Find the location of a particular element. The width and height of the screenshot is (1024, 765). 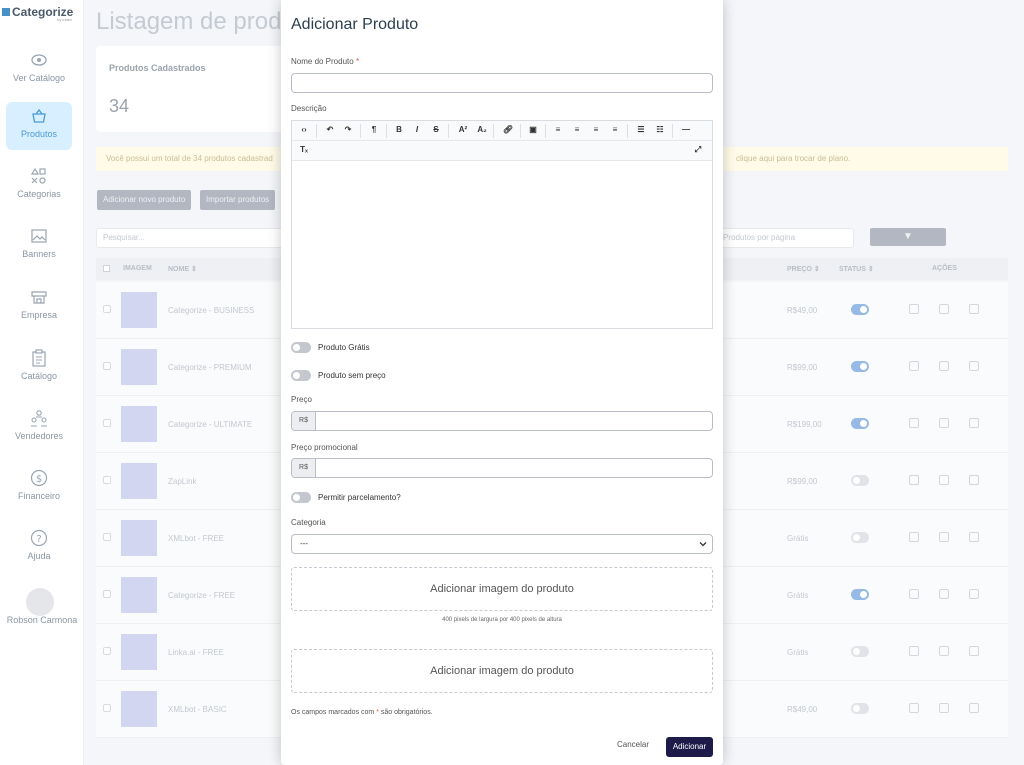

align-right-icon: ≡ is located at coordinates (596, 129).